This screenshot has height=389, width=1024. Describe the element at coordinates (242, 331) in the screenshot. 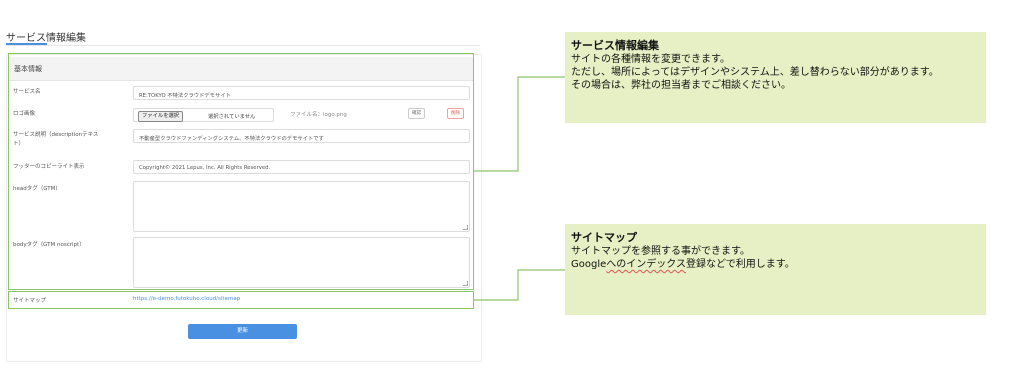

I see `update-button: 更新` at that location.